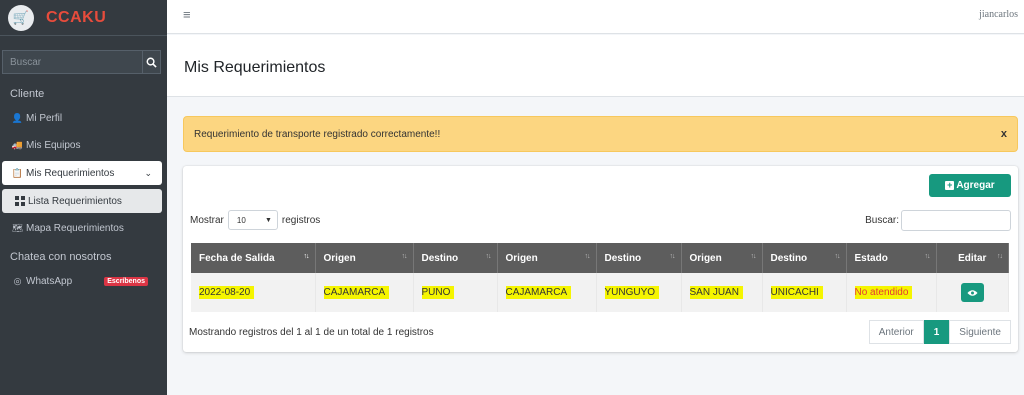 The image size is (1024, 395). I want to click on cell-destino: PUNO, so click(455, 292).